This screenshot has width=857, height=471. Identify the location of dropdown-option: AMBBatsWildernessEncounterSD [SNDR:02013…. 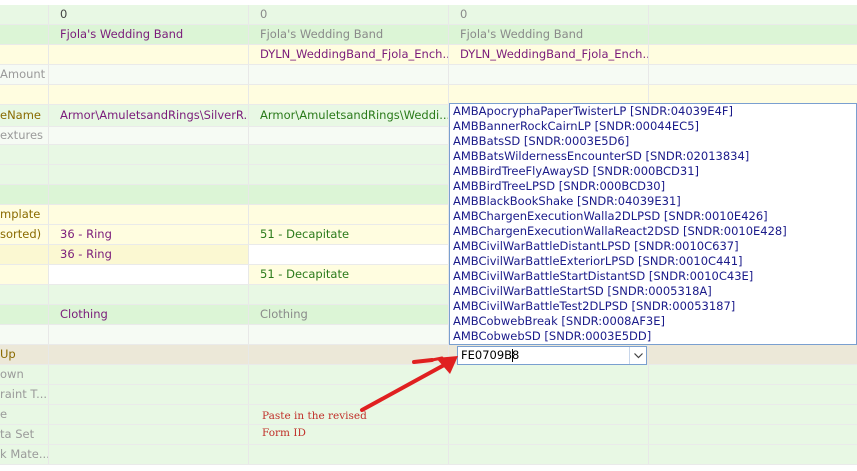
(653, 156).